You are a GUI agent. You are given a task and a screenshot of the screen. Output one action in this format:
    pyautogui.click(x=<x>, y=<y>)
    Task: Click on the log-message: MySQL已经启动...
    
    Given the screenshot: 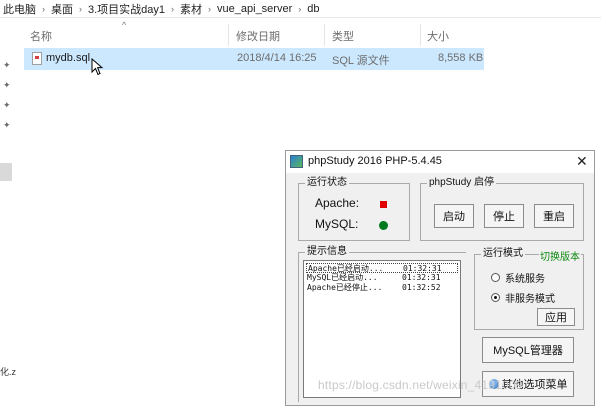 What is the action you would take?
    pyautogui.click(x=342, y=277)
    